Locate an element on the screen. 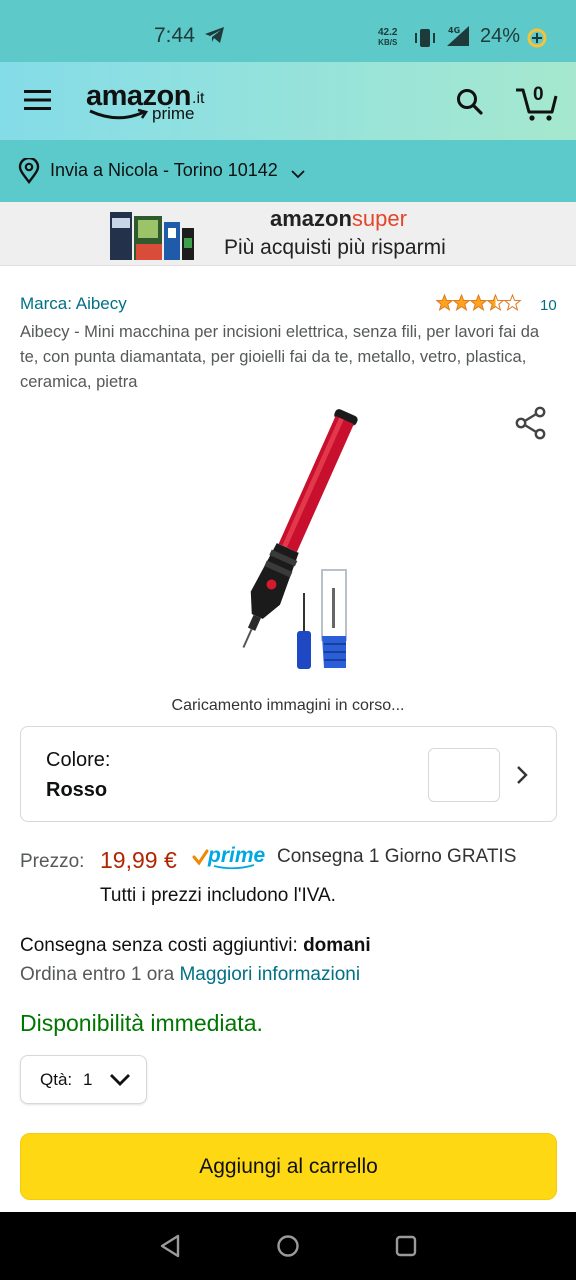 The image size is (576, 1280). promo-title: amazonsuper is located at coordinates (338, 219).